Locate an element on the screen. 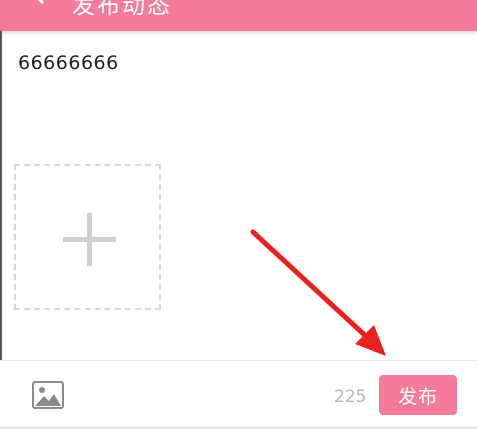 The height and width of the screenshot is (429, 477). add-image-button is located at coordinates (87, 237).